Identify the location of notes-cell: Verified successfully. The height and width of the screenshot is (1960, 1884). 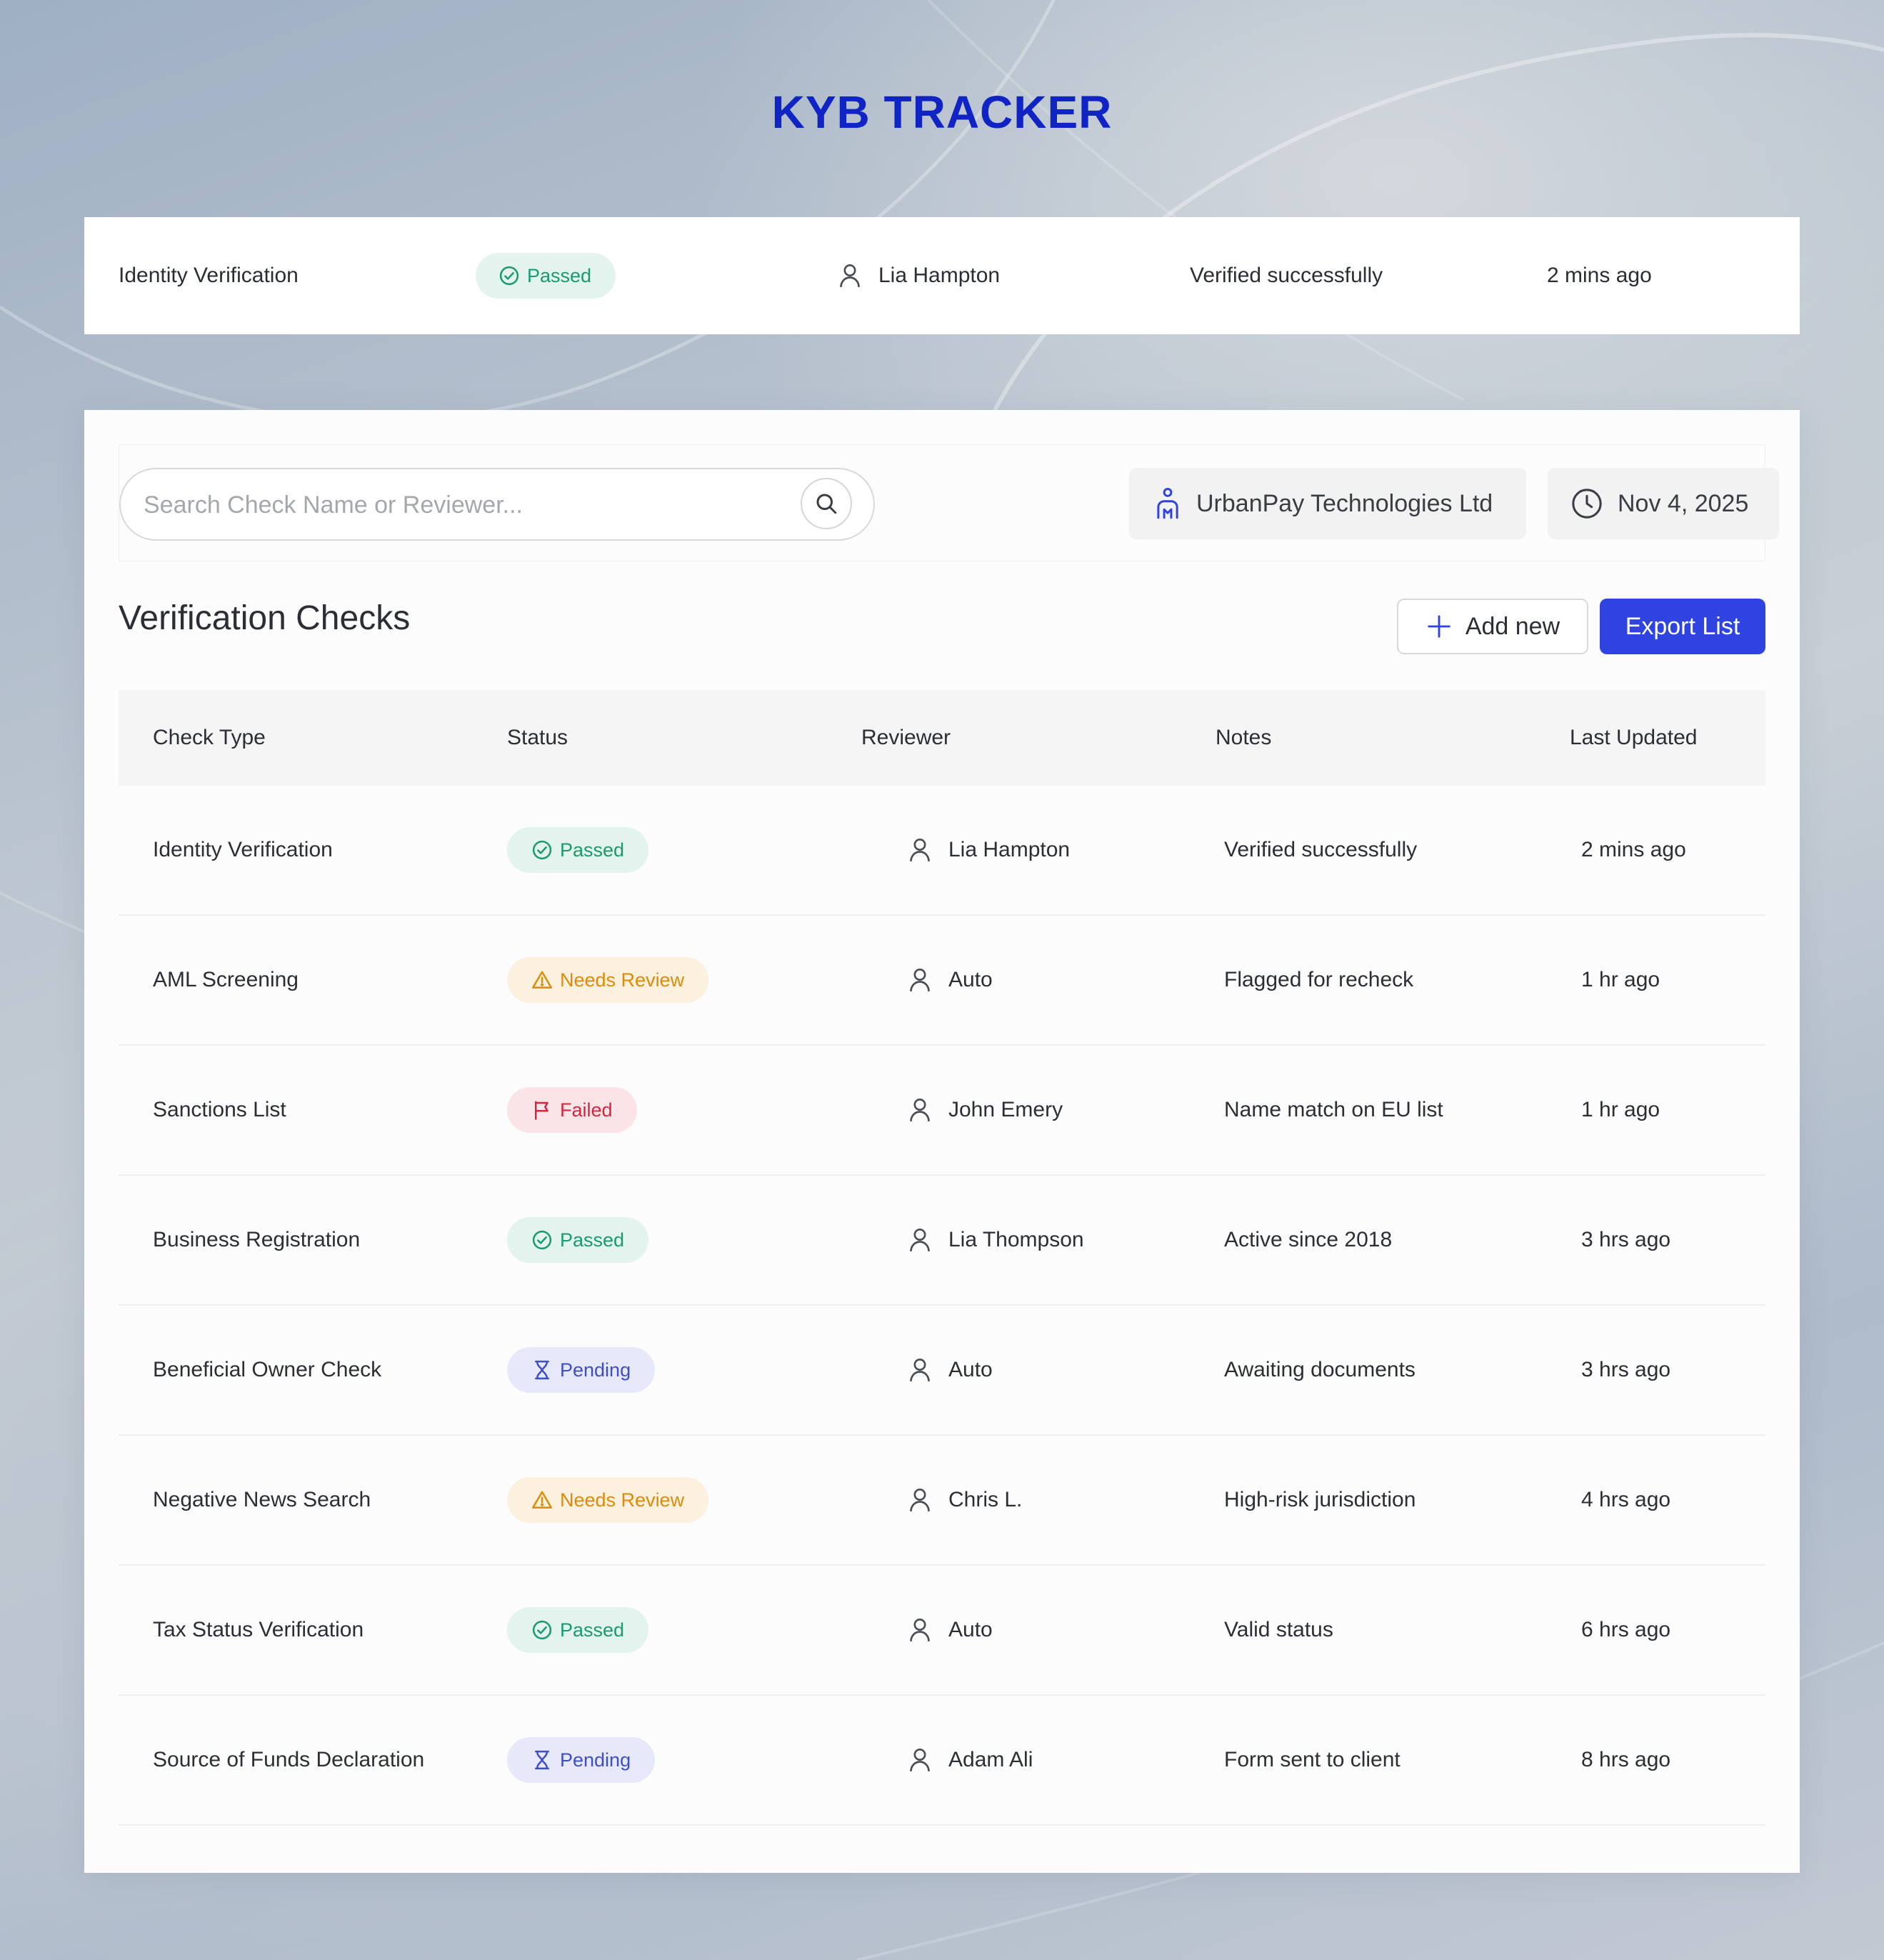
(1321, 849).